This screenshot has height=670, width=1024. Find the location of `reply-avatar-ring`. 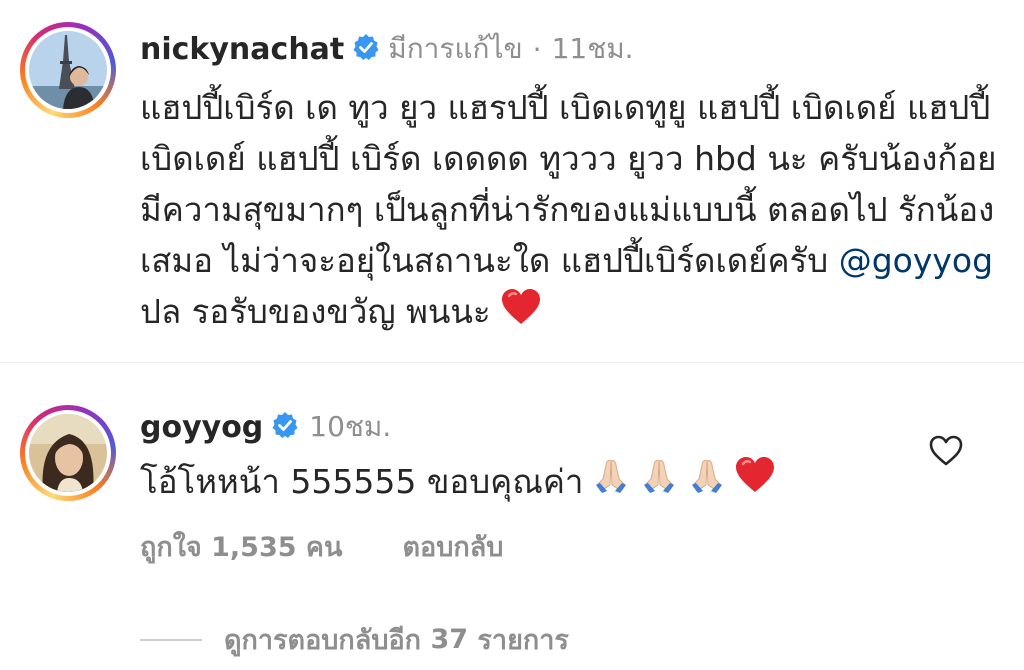

reply-avatar-ring is located at coordinates (68, 453).